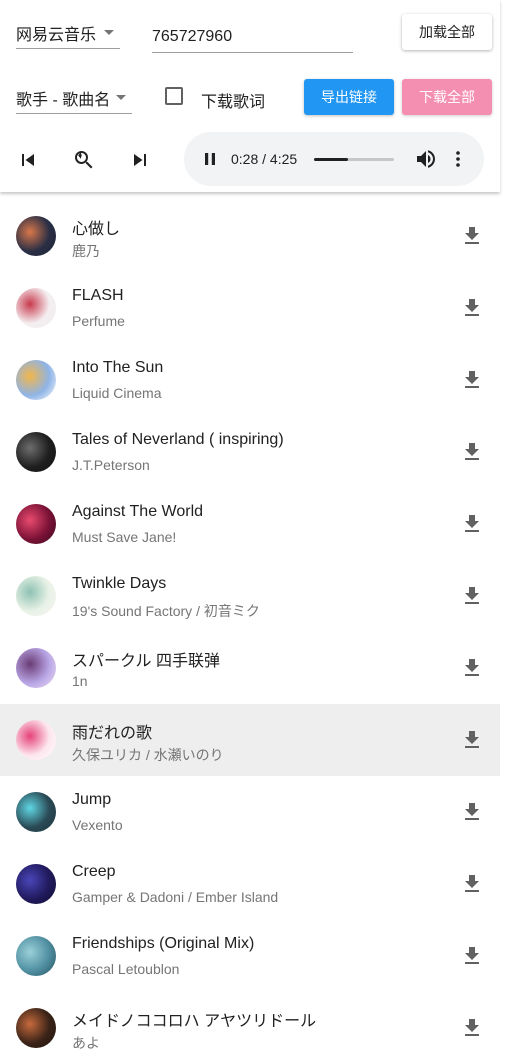 The height and width of the screenshot is (1059, 513). Describe the element at coordinates (119, 583) in the screenshot. I see `song-title: Twinkle Days` at that location.